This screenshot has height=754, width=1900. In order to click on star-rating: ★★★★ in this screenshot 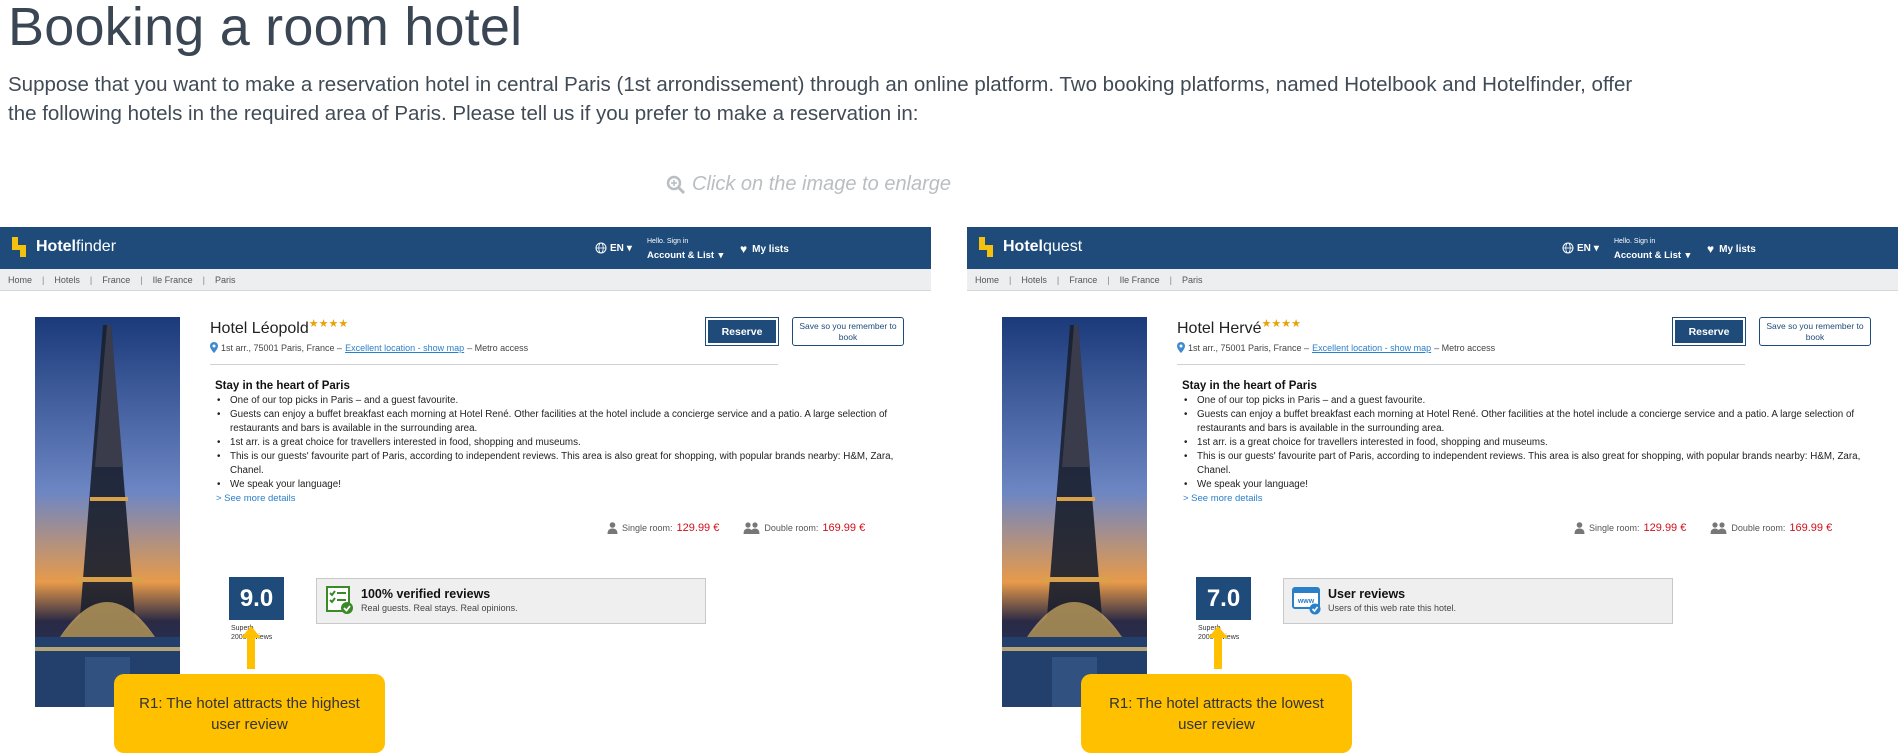, I will do `click(328, 324)`.